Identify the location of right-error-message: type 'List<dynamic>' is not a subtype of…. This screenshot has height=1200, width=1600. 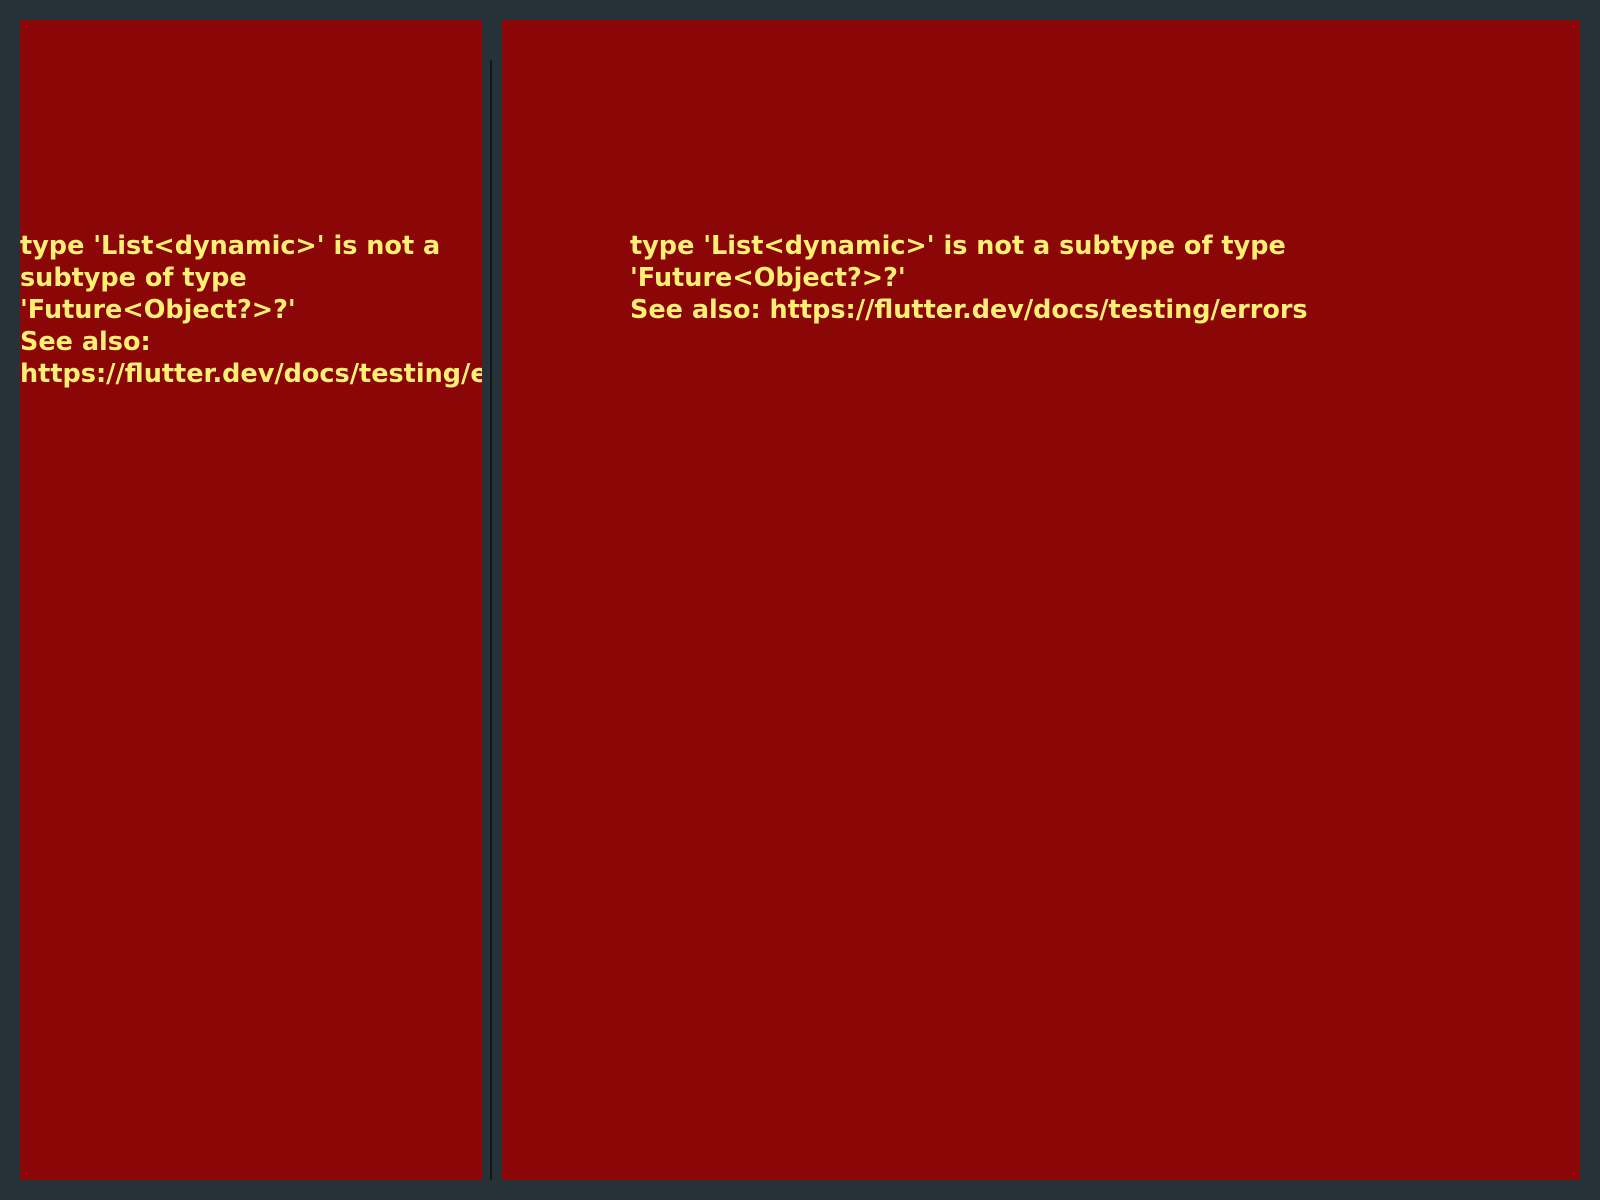
(958, 262).